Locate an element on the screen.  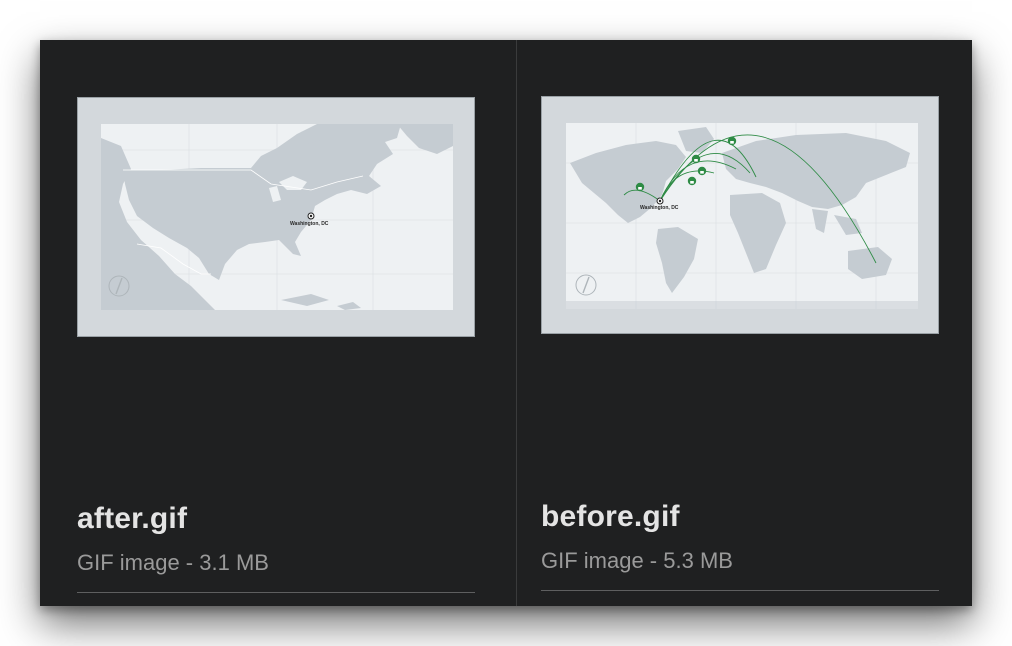
map-preview-us: Washington, DC is located at coordinates (277, 217).